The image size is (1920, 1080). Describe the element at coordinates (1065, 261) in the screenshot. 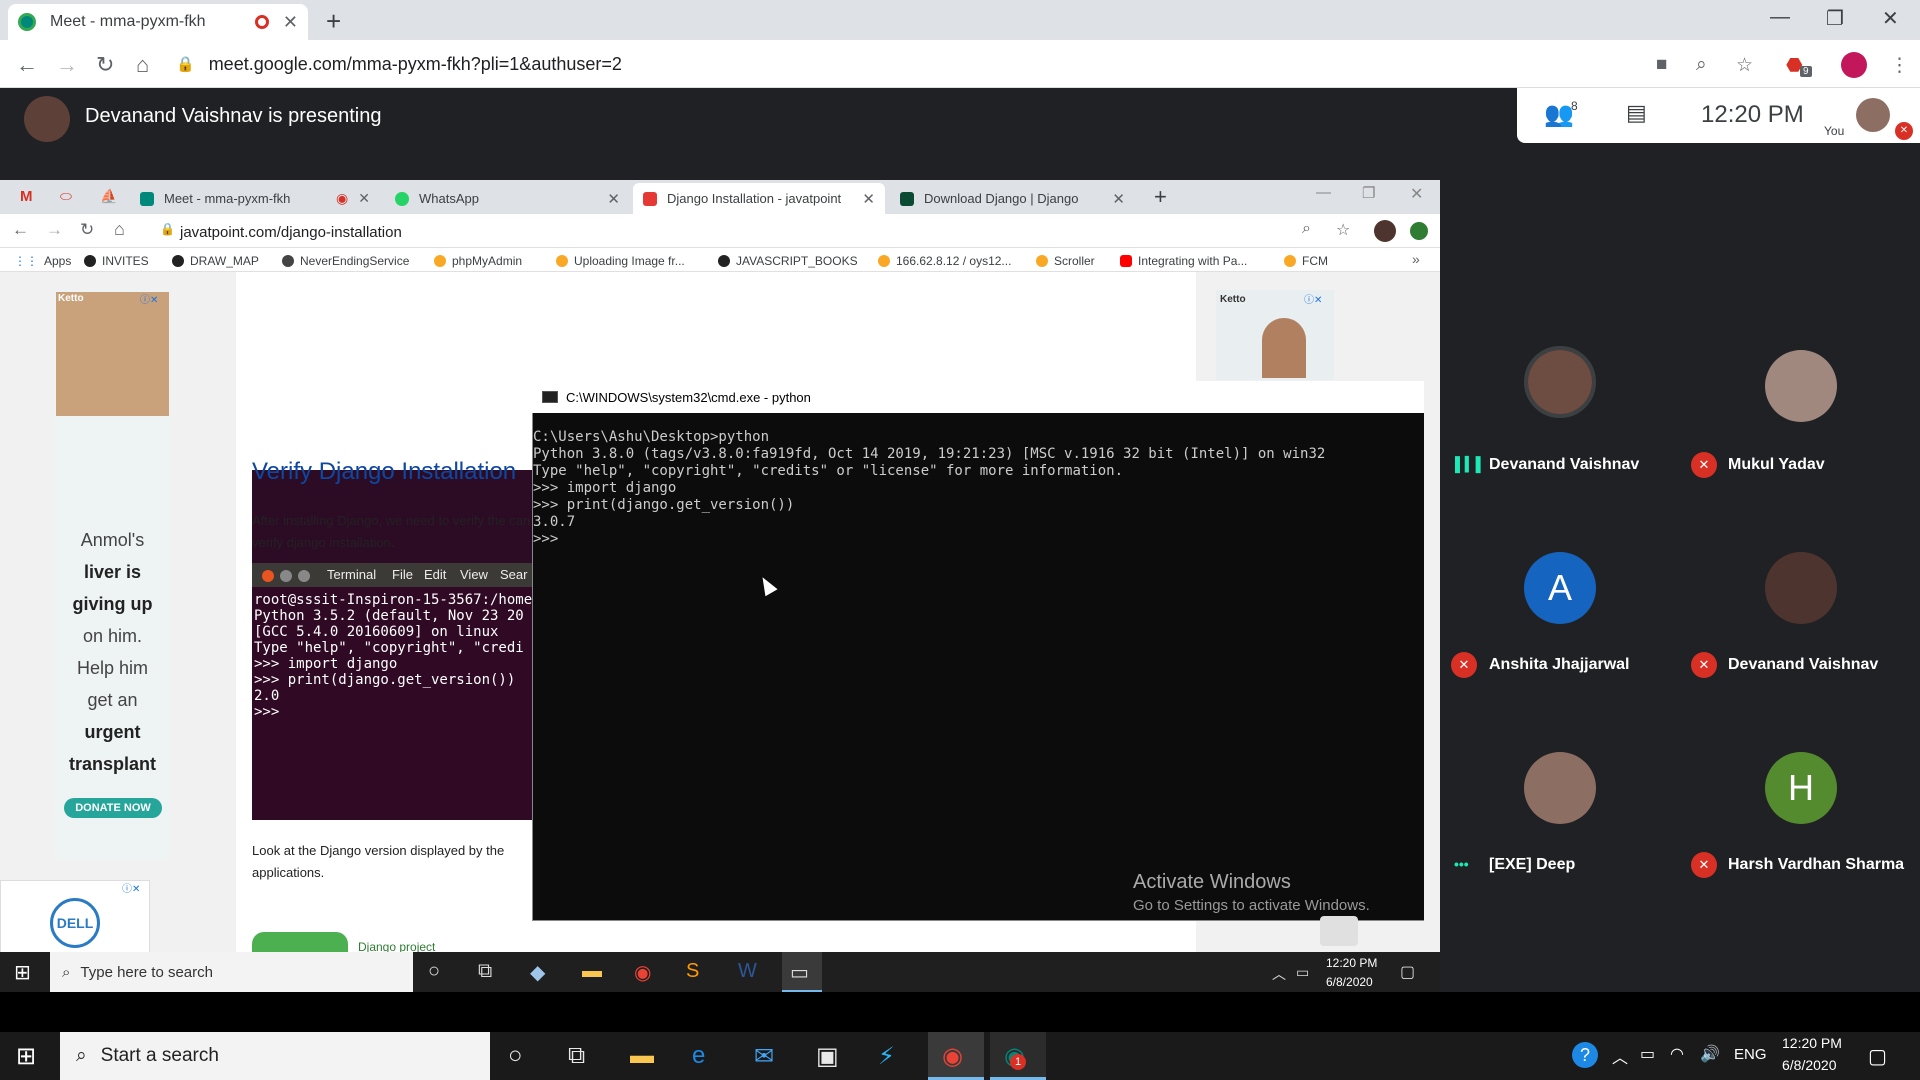

I see `bookmark-scroller: Scroller` at that location.